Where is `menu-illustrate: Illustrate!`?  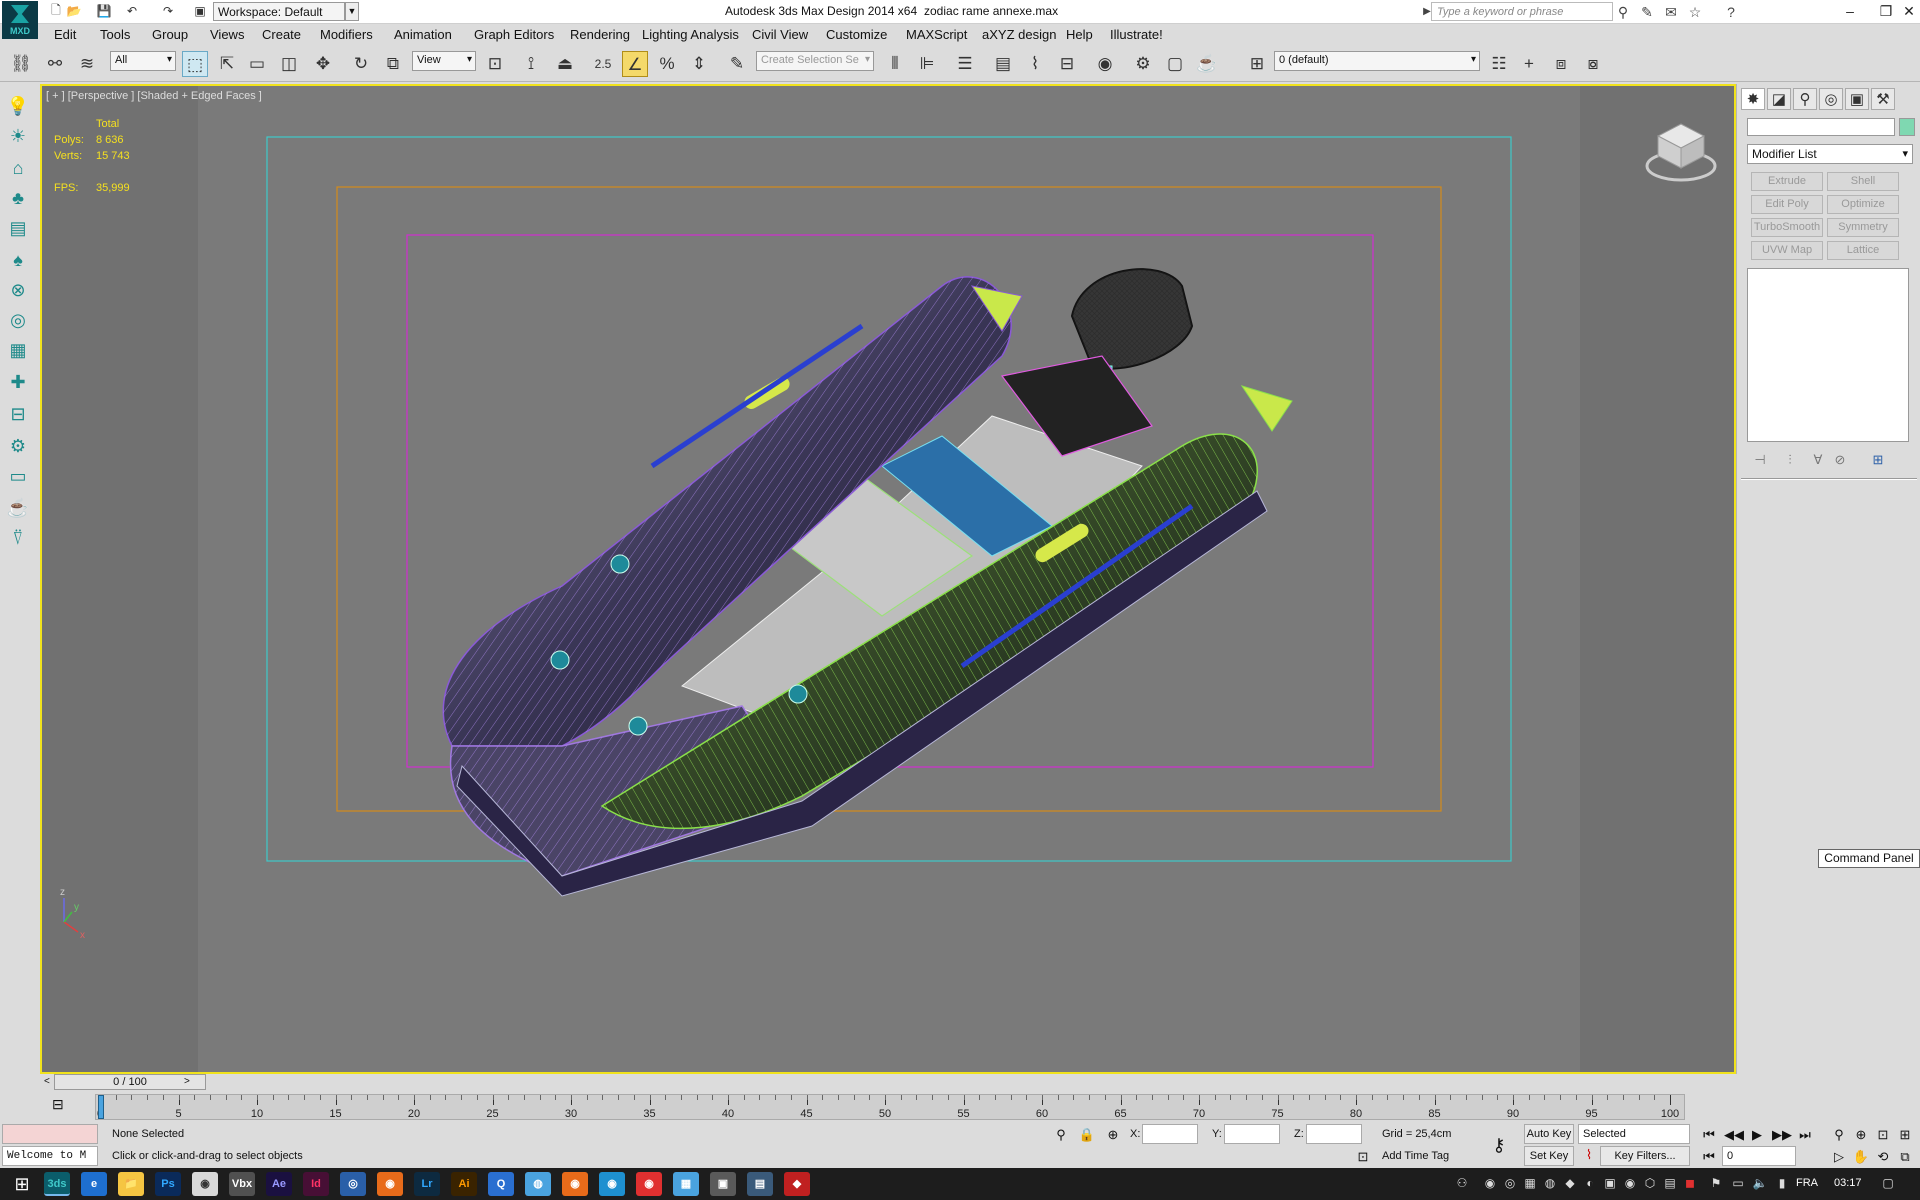 menu-illustrate: Illustrate! is located at coordinates (1136, 34).